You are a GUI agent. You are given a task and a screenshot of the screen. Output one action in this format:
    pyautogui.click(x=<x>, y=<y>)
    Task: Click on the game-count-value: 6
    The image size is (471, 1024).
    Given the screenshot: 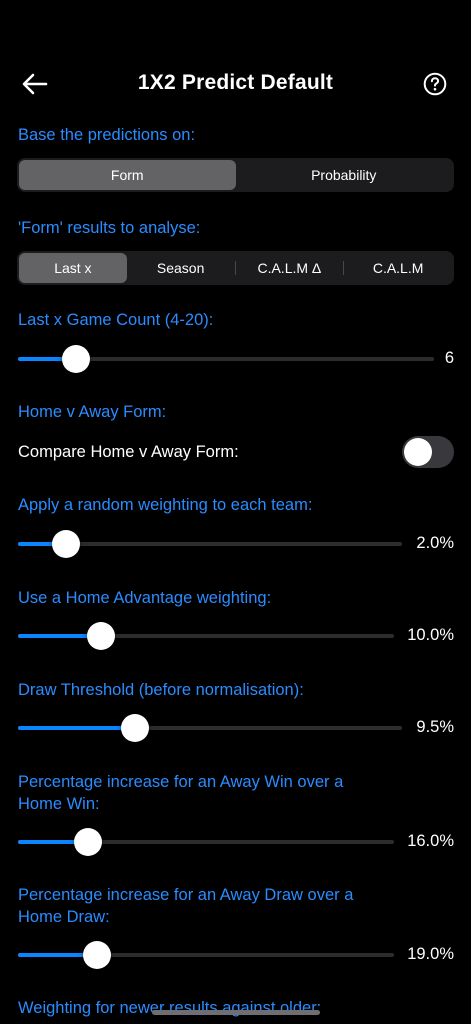 What is the action you would take?
    pyautogui.click(x=449, y=358)
    